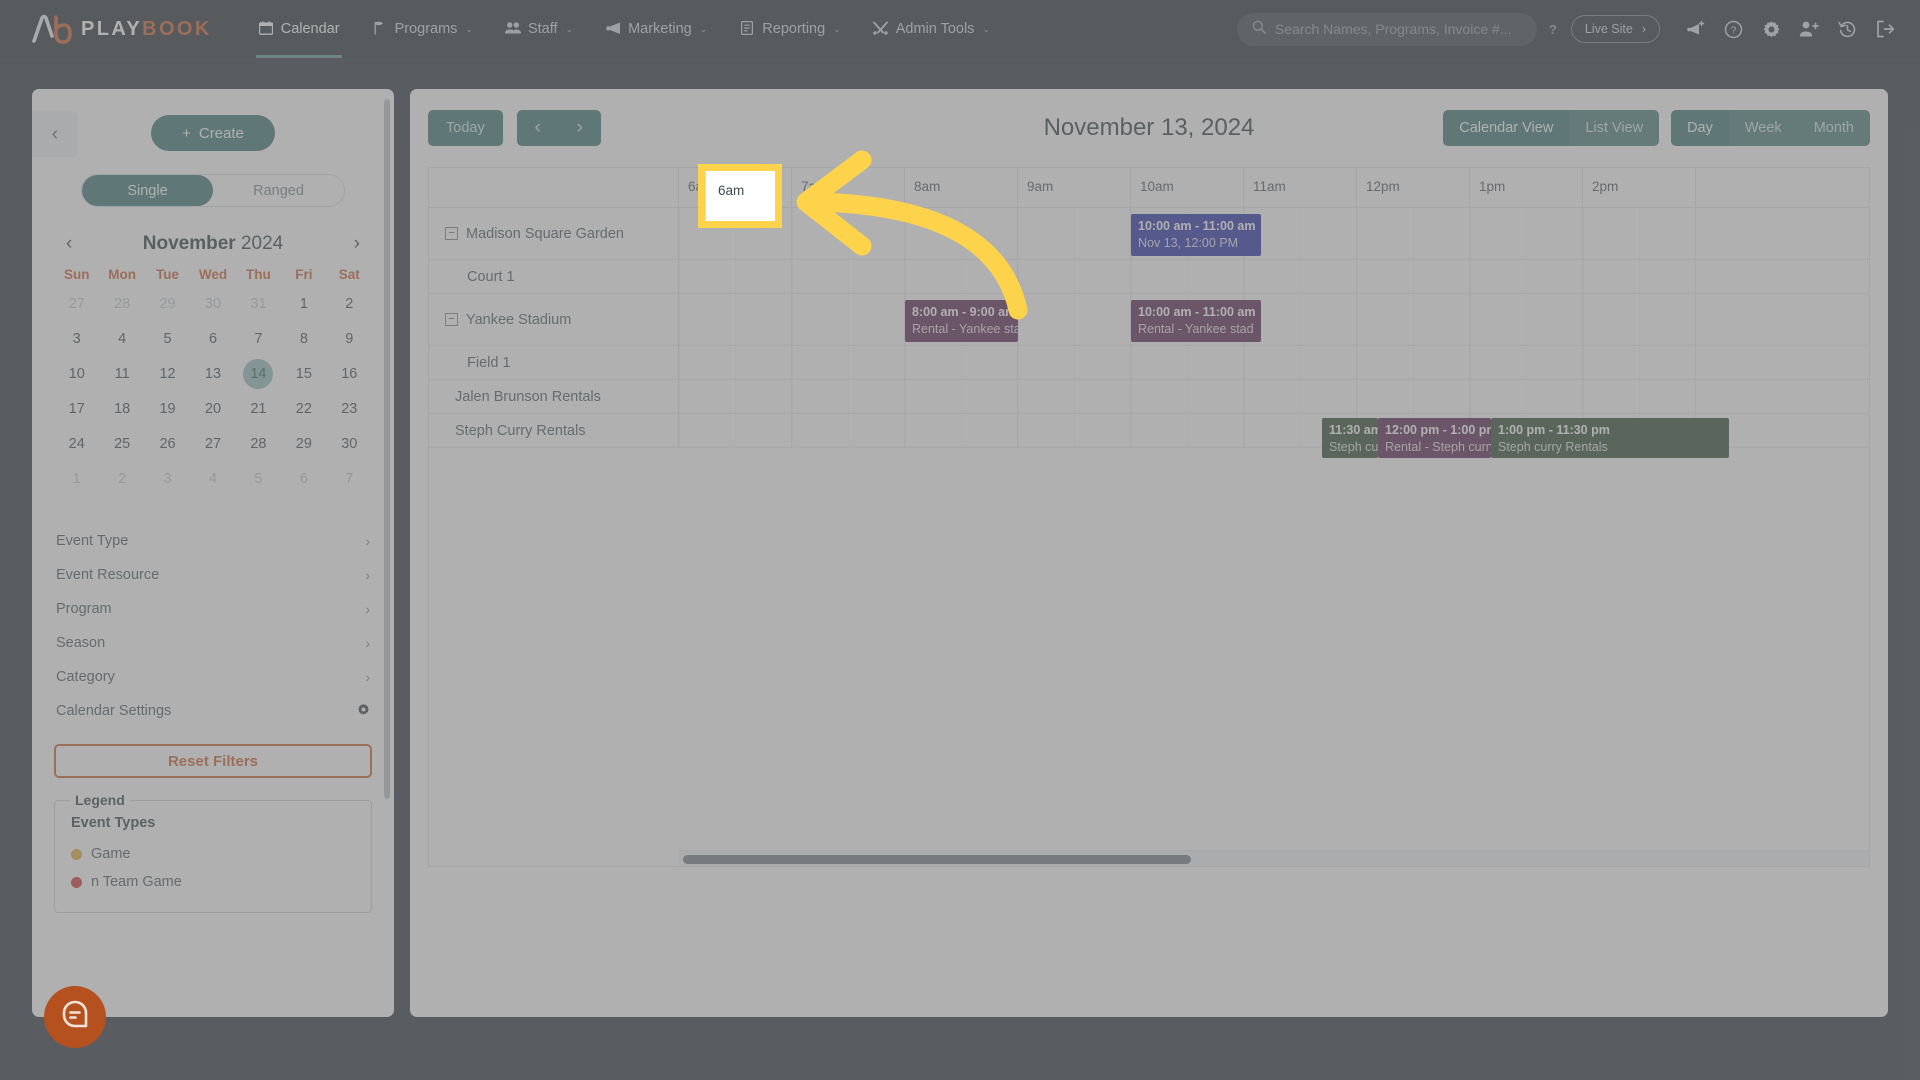 This screenshot has width=1920, height=1080. Describe the element at coordinates (303, 373) in the screenshot. I see `mini-calendar-day: 15` at that location.